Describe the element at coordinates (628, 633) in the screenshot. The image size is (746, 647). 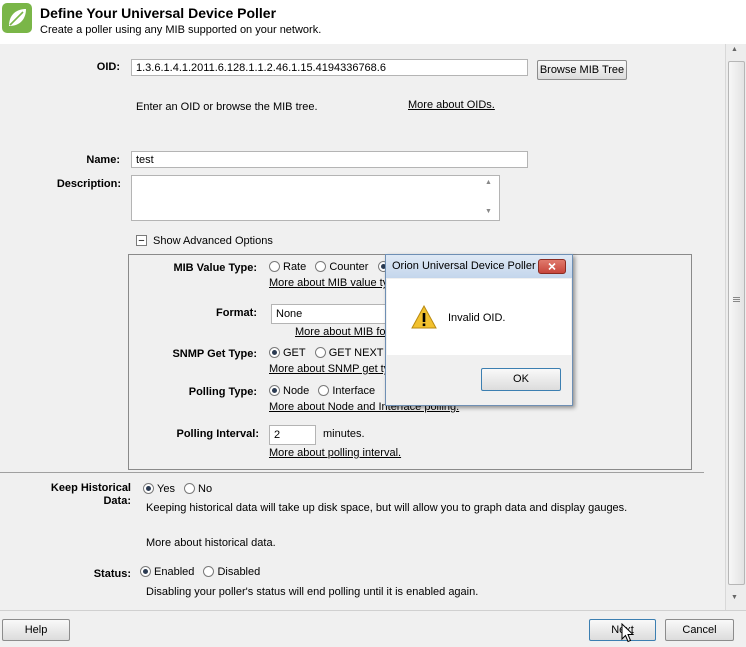
I see `mouse-cursor-icon` at that location.